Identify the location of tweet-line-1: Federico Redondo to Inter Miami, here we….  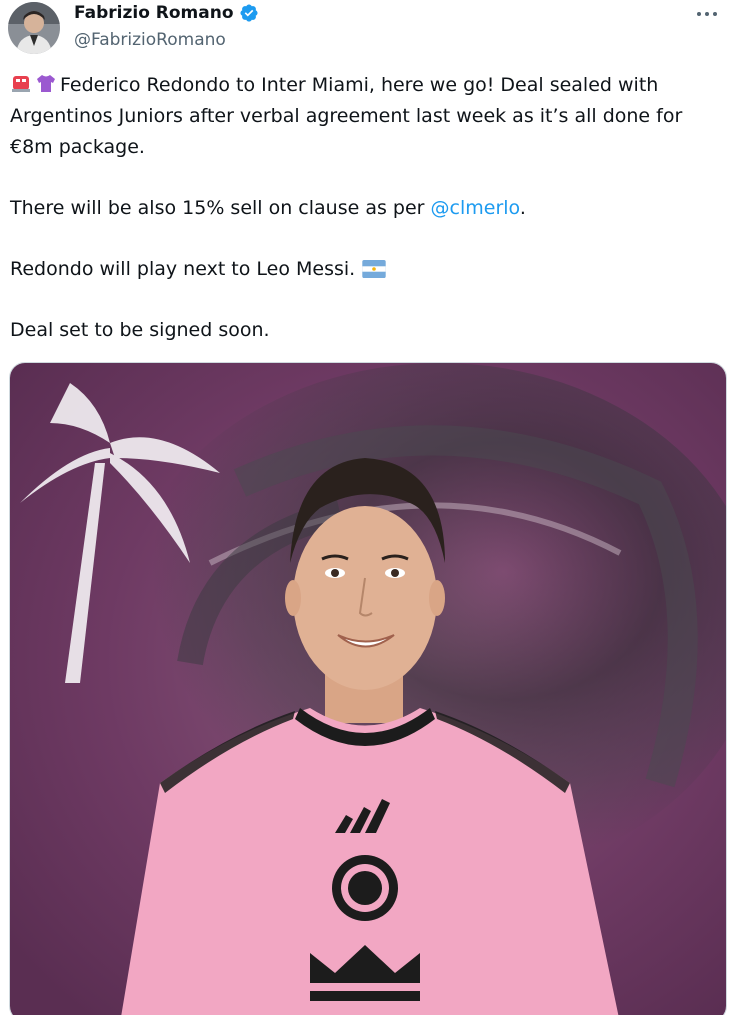
(346, 116).